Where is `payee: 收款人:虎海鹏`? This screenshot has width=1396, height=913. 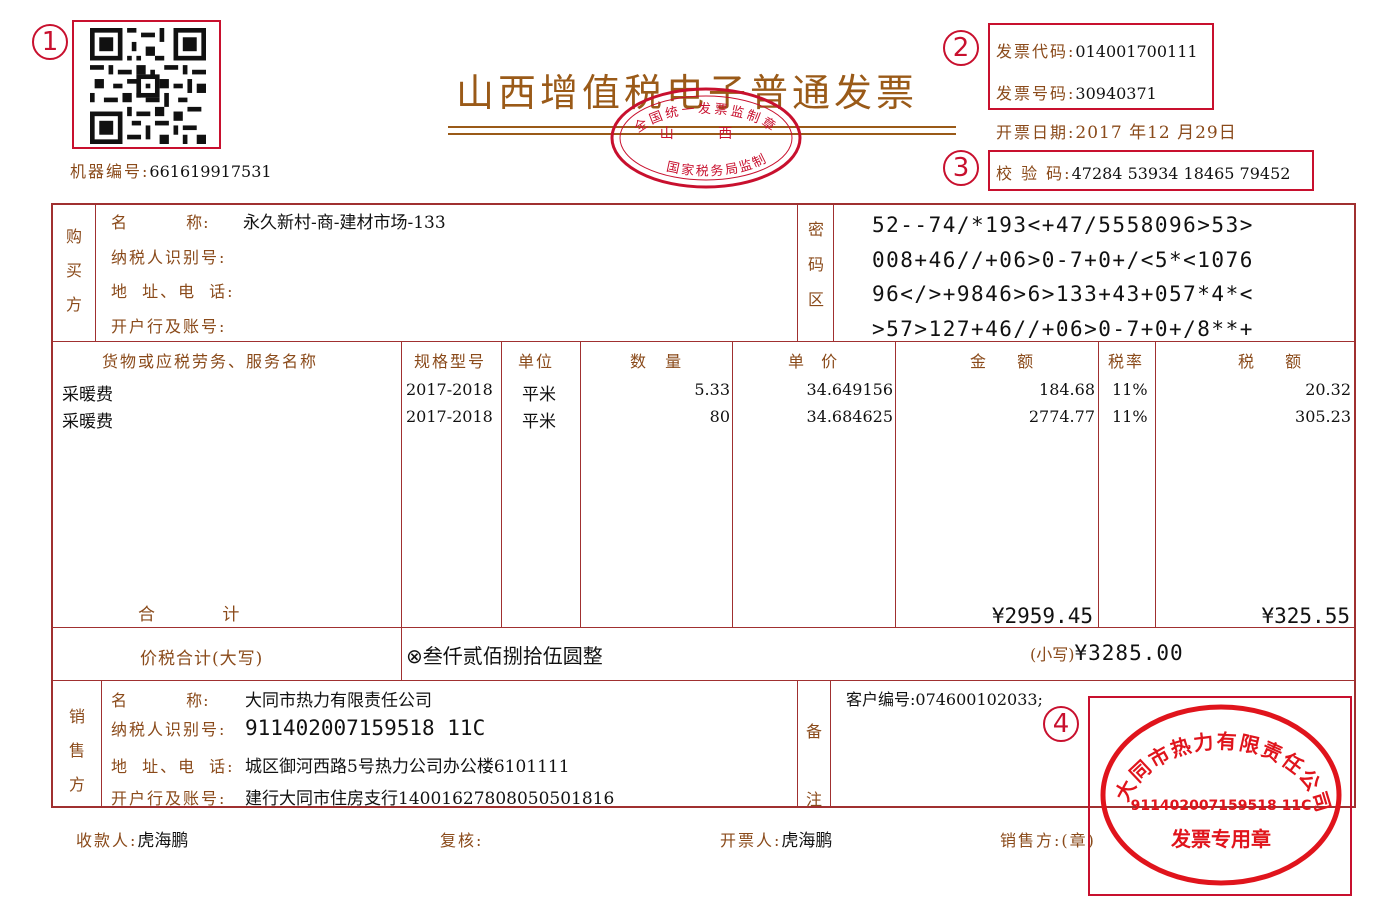 payee: 收款人:虎海鹏 is located at coordinates (132, 838).